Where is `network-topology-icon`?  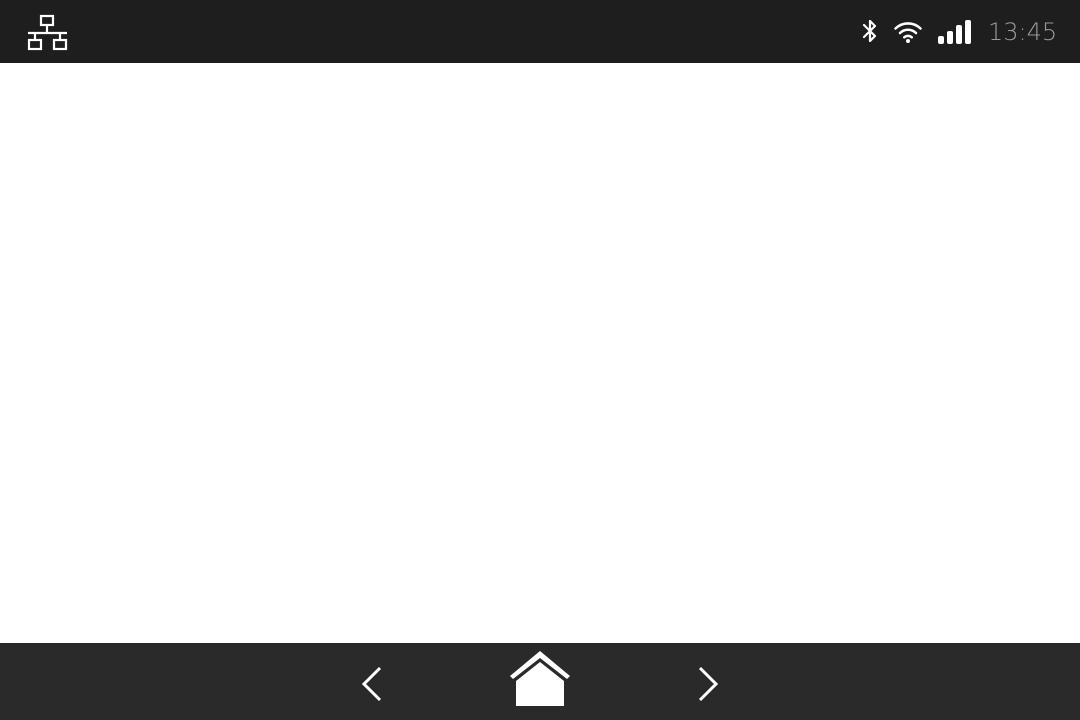
network-topology-icon is located at coordinates (48, 33).